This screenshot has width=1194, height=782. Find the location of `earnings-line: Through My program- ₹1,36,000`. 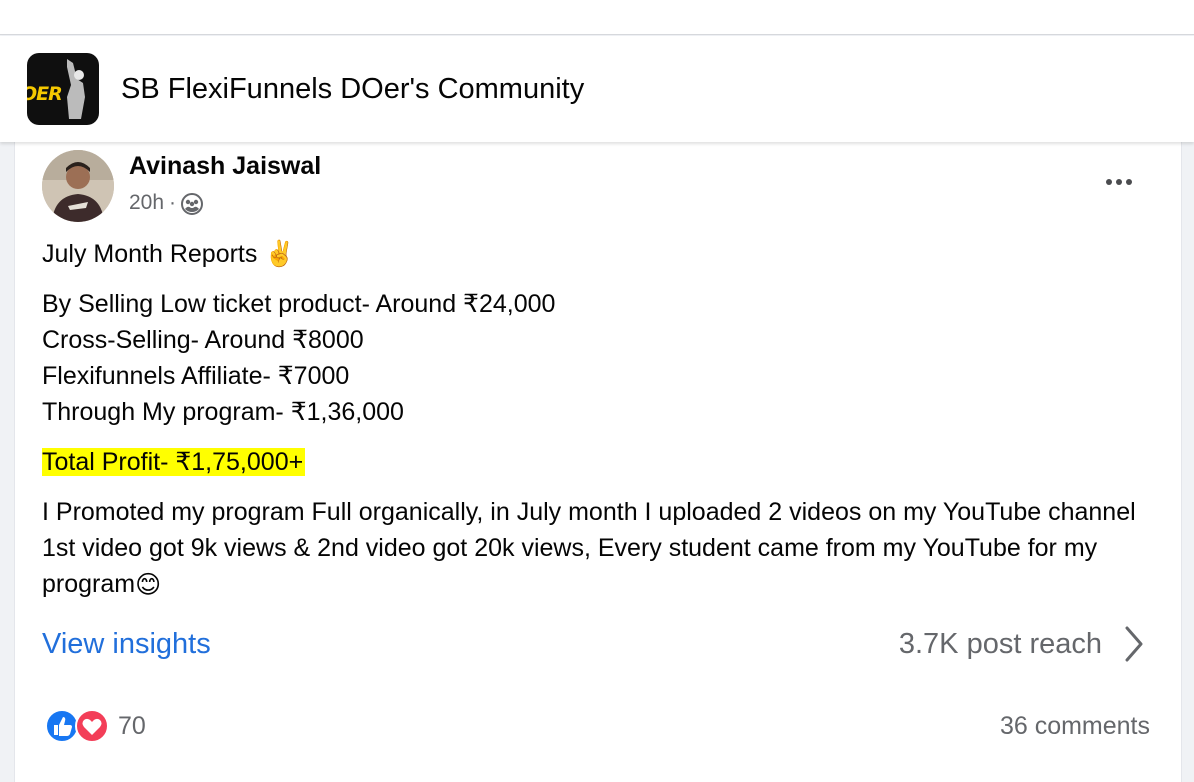

earnings-line: Through My program- ₹1,36,000 is located at coordinates (223, 412).